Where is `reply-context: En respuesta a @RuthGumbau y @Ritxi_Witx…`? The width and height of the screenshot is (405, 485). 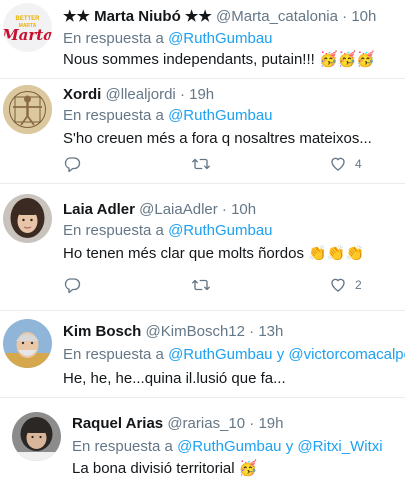 reply-context: En respuesta a @RuthGumbau y @Ritxi_Witx… is located at coordinates (227, 447).